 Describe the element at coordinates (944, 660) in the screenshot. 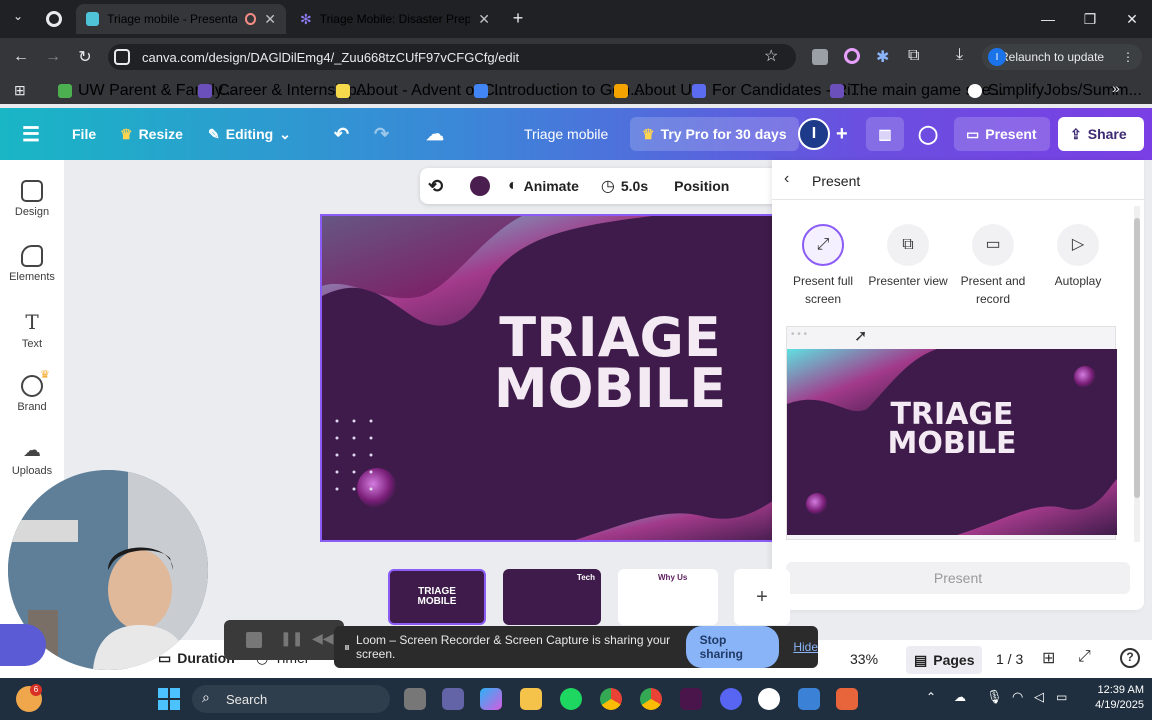

I see `pages-button: ▤ Pages` at that location.